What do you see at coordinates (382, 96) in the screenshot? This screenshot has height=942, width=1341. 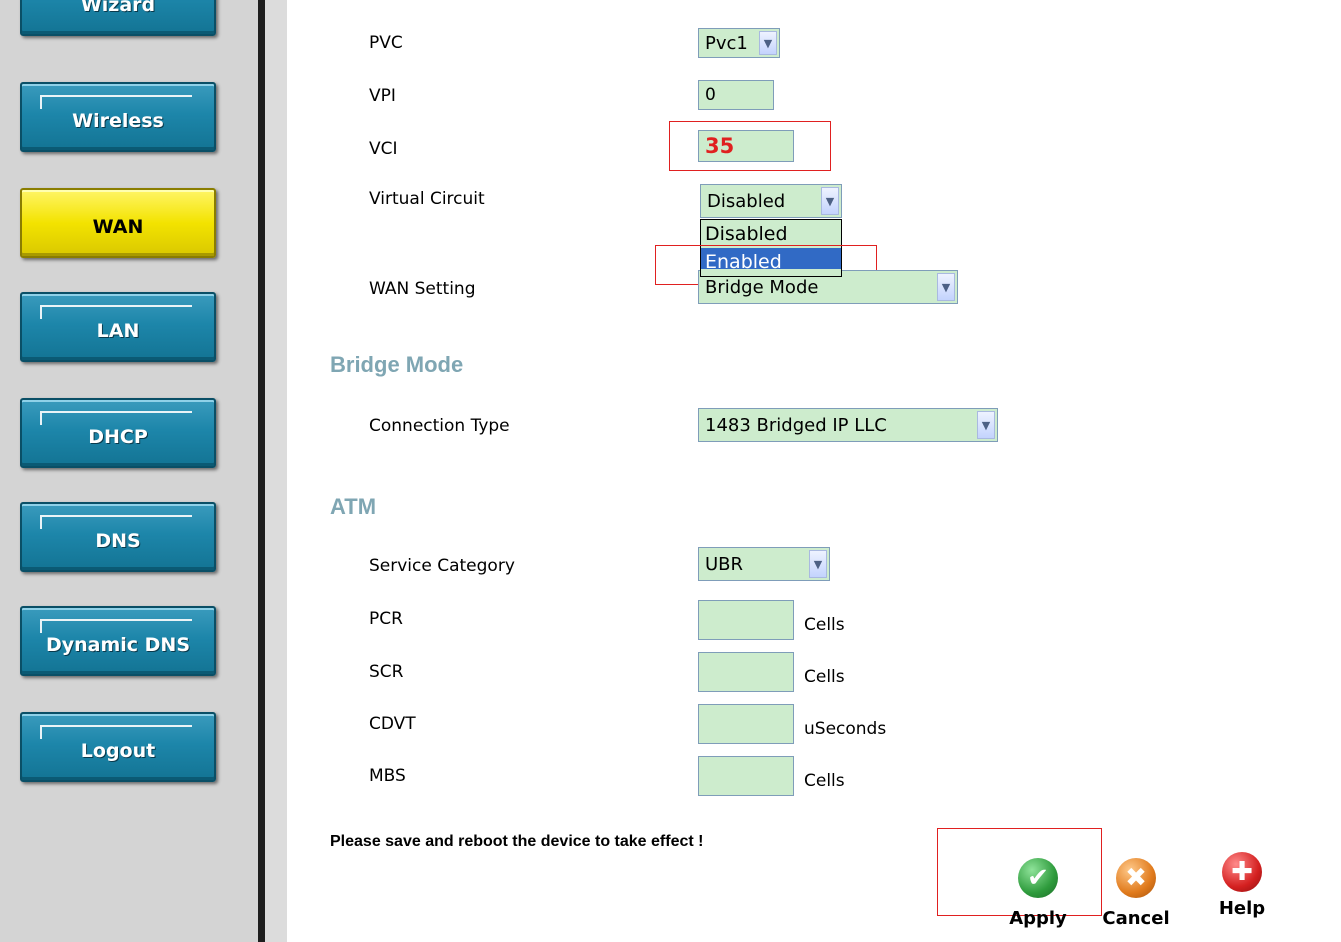 I see `vpi-label: VPI` at bounding box center [382, 96].